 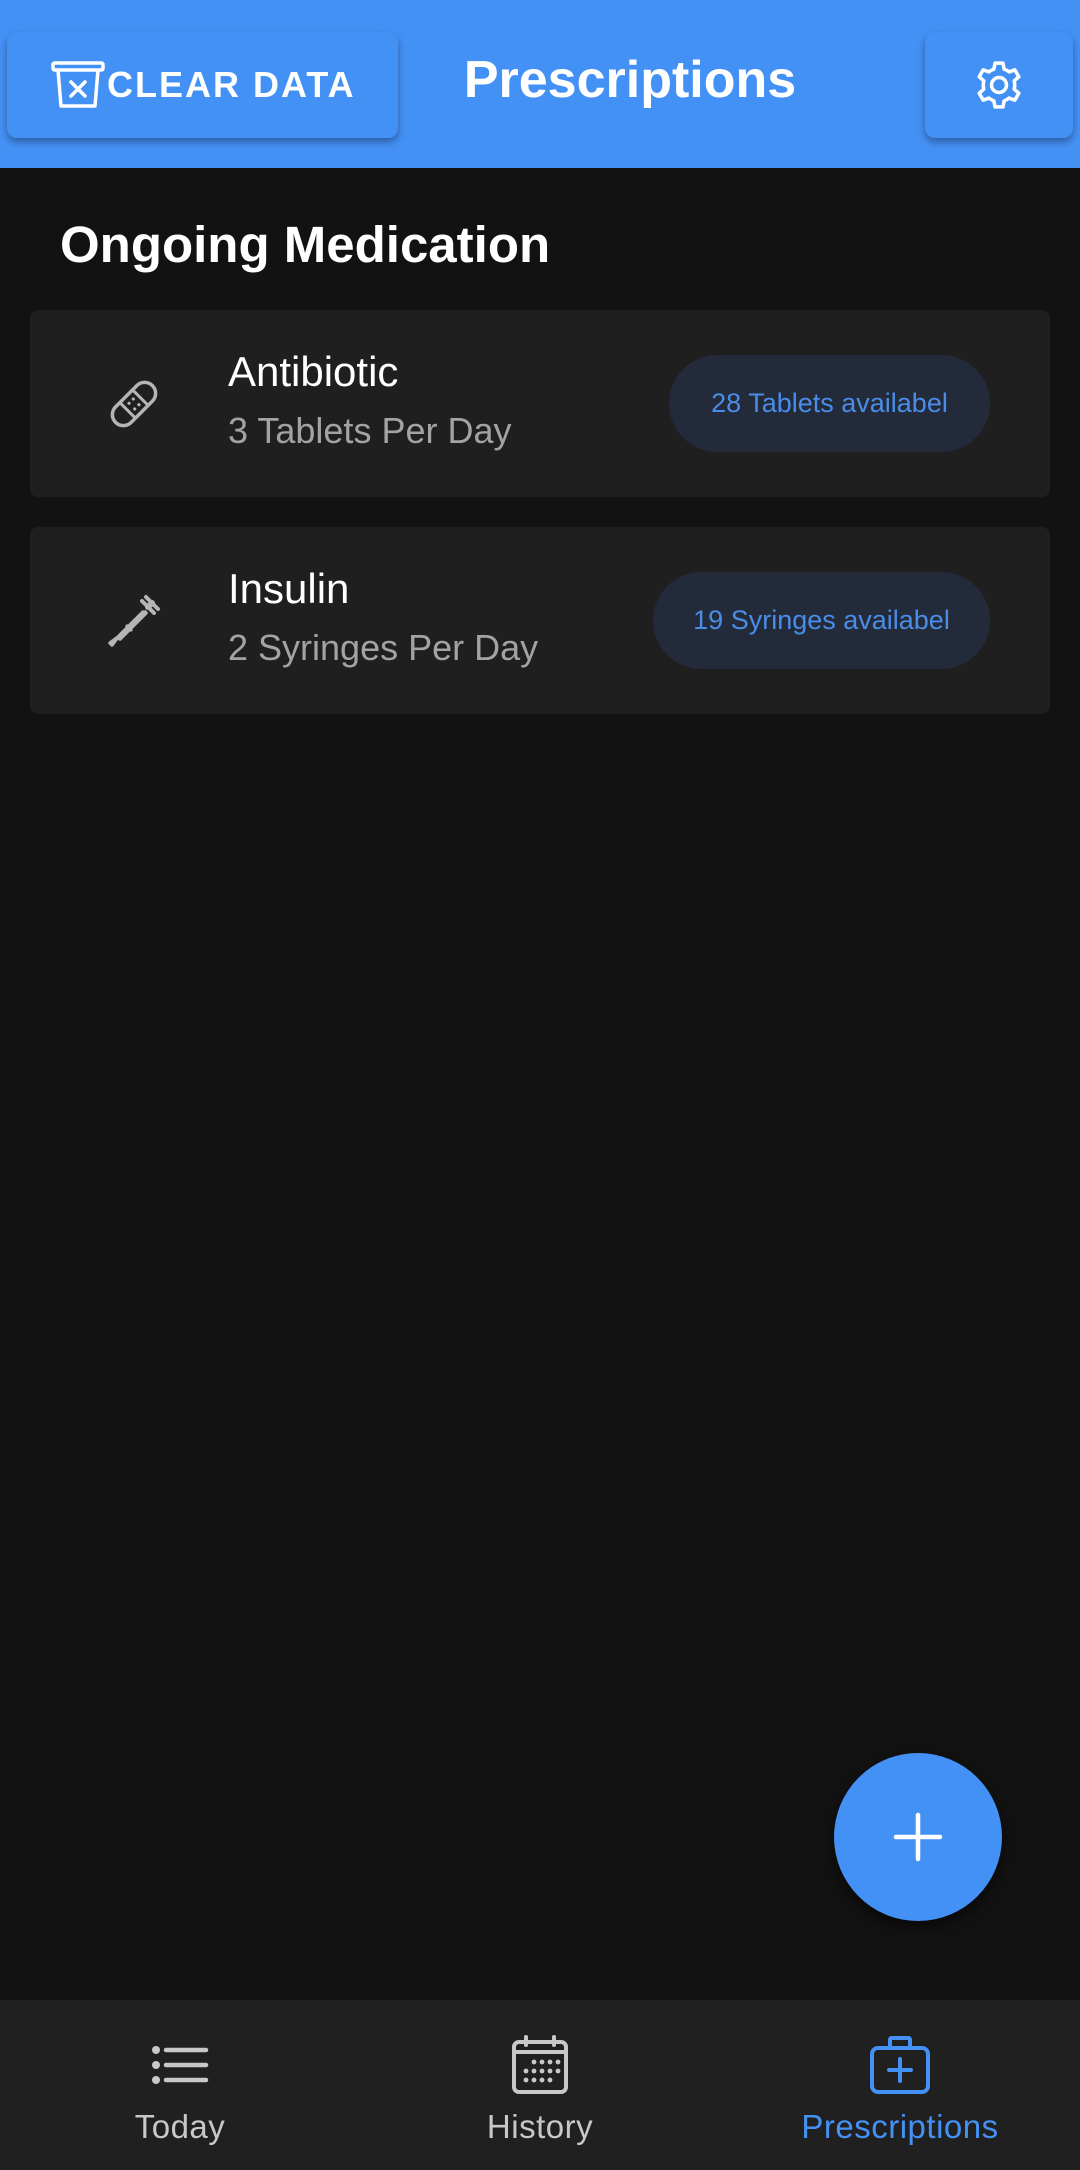 What do you see at coordinates (313, 371) in the screenshot?
I see `medication-name: Antibiotic` at bounding box center [313, 371].